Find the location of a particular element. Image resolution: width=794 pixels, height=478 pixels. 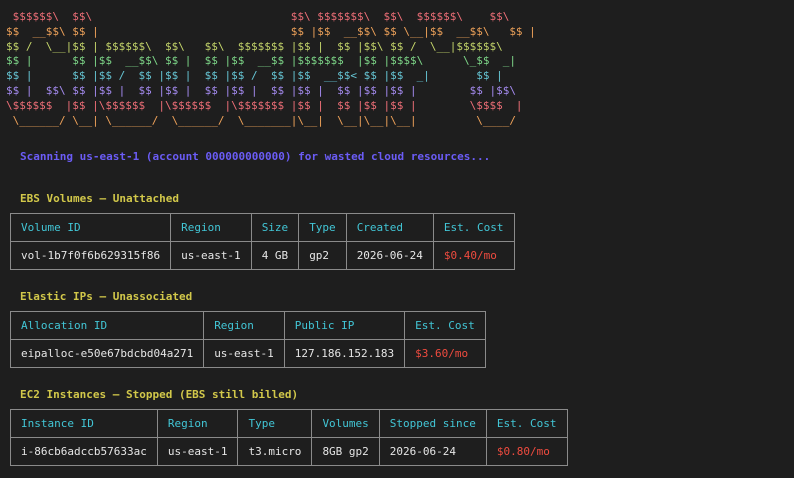

volumes-cell: 8GB gp2 is located at coordinates (345, 451).